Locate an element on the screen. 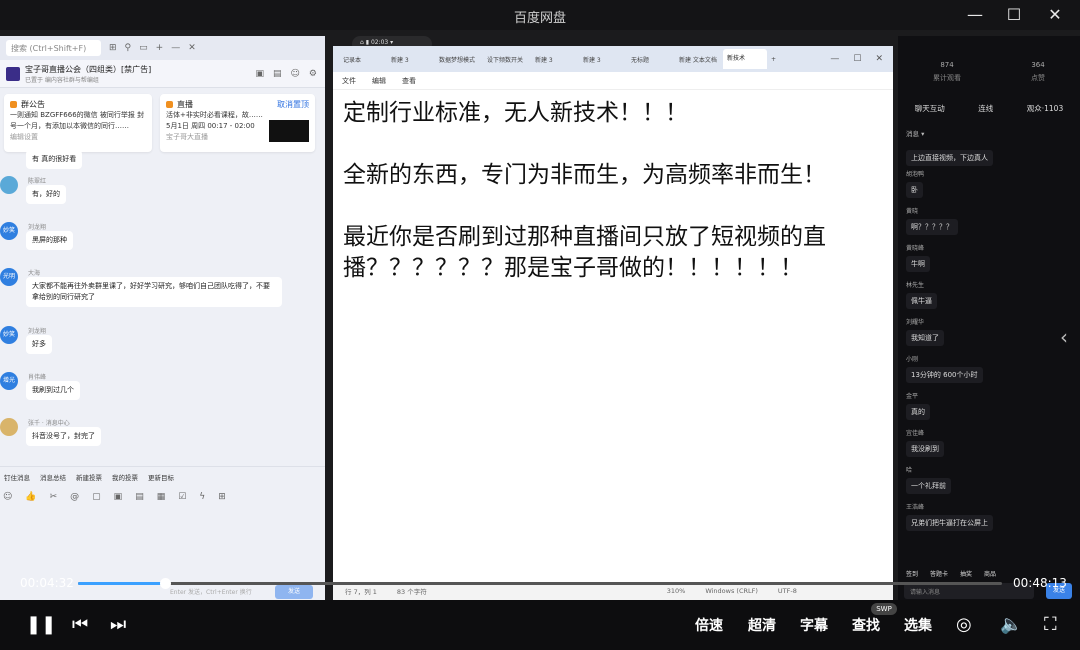  group-avatar is located at coordinates (13, 73).